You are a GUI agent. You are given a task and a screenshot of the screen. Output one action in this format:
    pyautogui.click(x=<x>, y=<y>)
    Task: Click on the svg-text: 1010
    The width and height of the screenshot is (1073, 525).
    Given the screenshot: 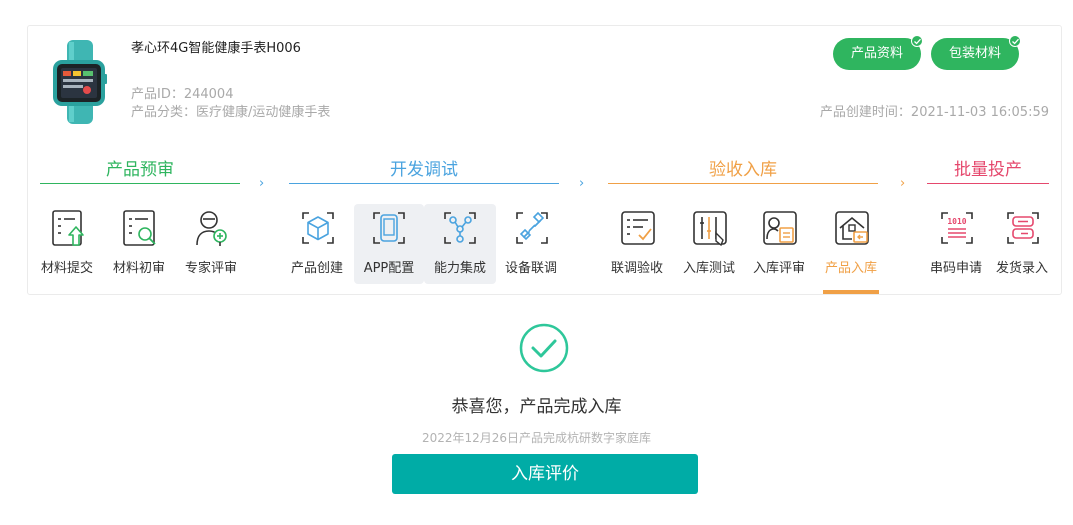 What is the action you would take?
    pyautogui.click(x=956, y=221)
    